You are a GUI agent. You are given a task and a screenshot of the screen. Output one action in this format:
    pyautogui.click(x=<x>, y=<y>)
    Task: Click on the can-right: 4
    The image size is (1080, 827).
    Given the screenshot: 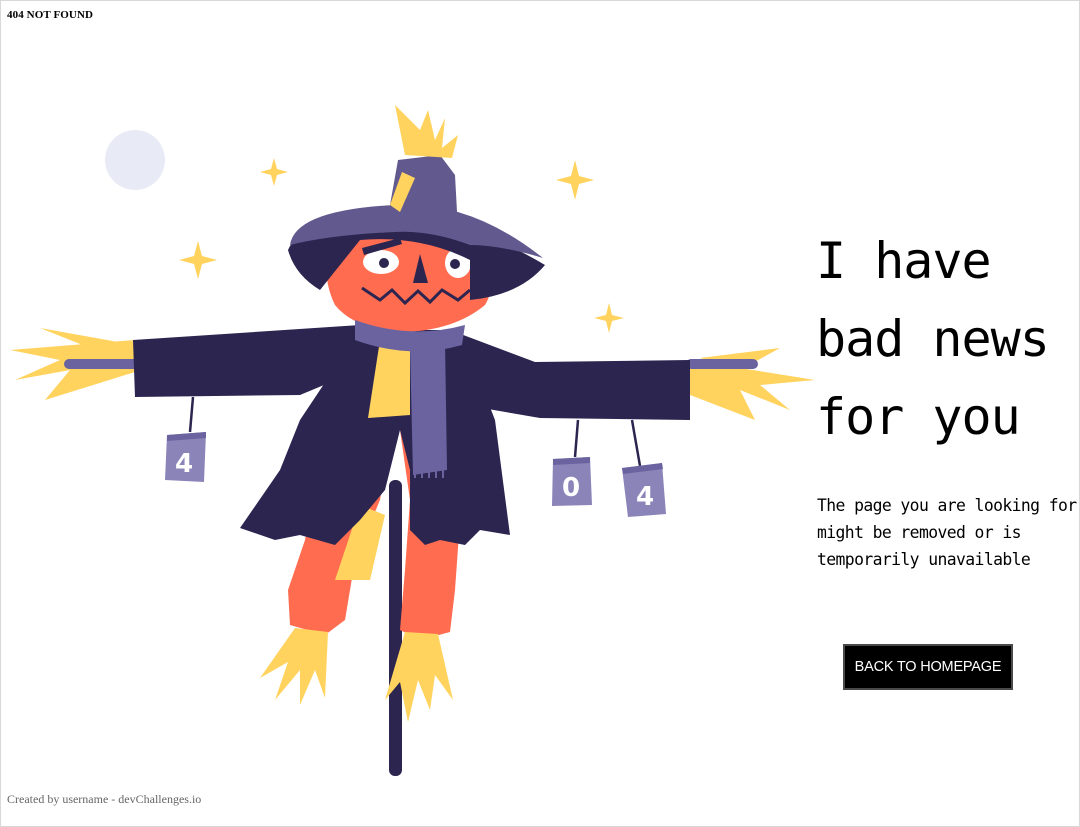 What is the action you would take?
    pyautogui.click(x=644, y=468)
    